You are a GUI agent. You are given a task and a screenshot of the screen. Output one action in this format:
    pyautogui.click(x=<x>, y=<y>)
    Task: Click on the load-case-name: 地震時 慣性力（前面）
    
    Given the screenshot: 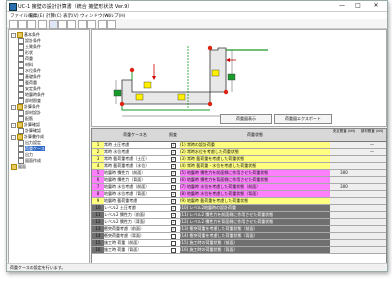 What is the action you would take?
    pyautogui.click(x=135, y=173)
    